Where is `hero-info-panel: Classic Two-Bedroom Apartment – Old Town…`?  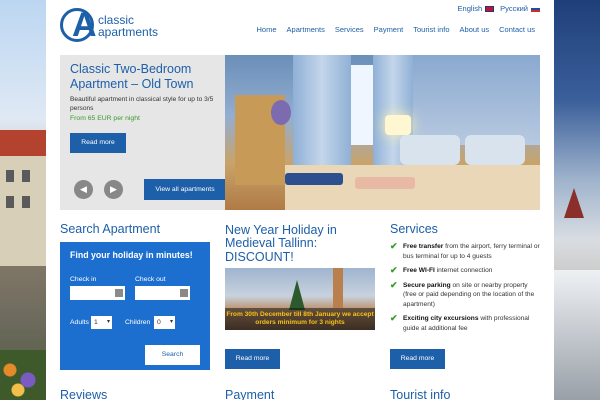
hero-info-panel: Classic Two-Bedroom Apartment – Old Town… is located at coordinates (143, 132).